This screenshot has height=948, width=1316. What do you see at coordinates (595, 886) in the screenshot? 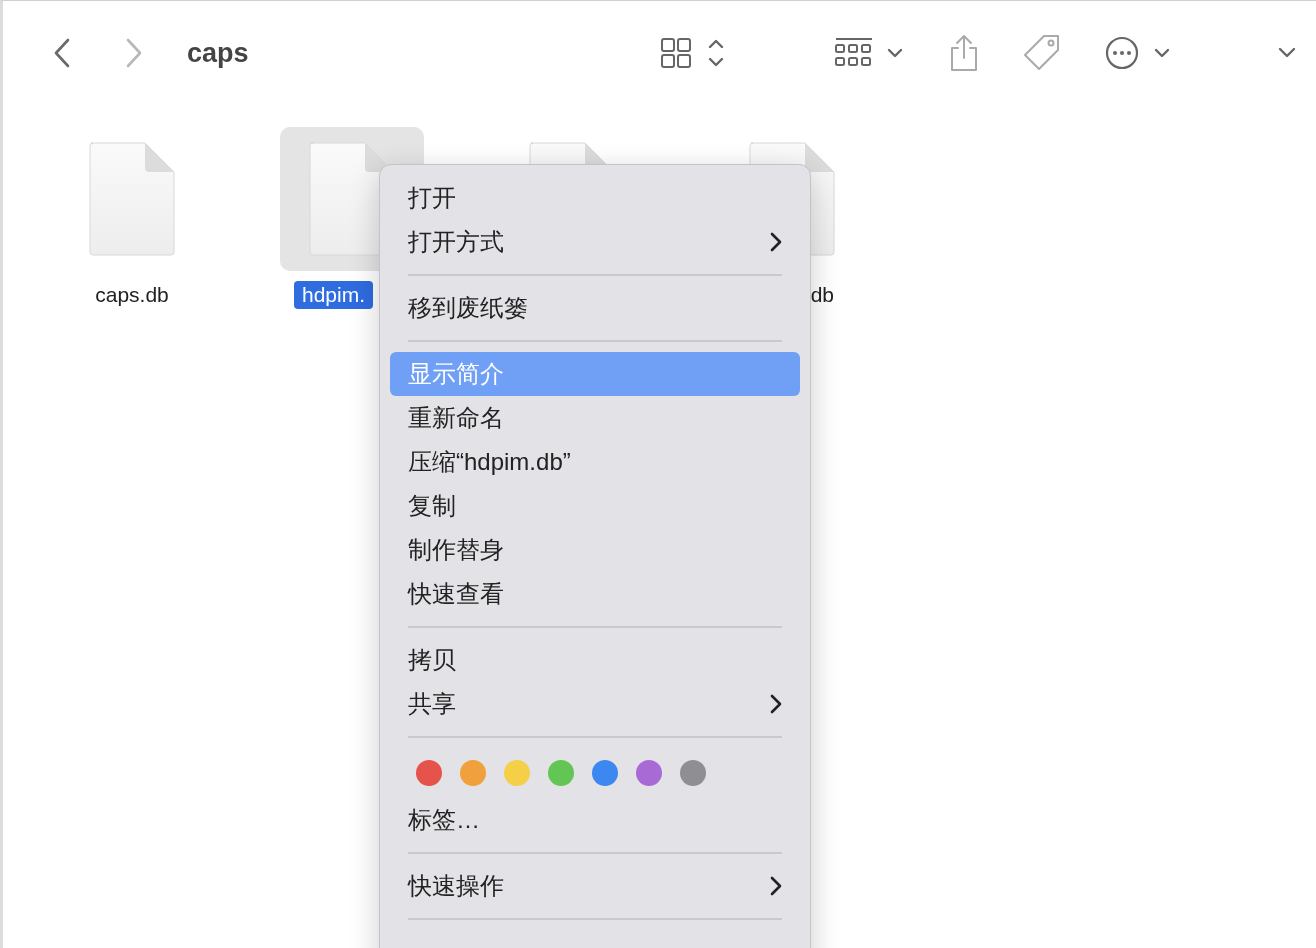
I see `menu-item: 快速操作` at bounding box center [595, 886].